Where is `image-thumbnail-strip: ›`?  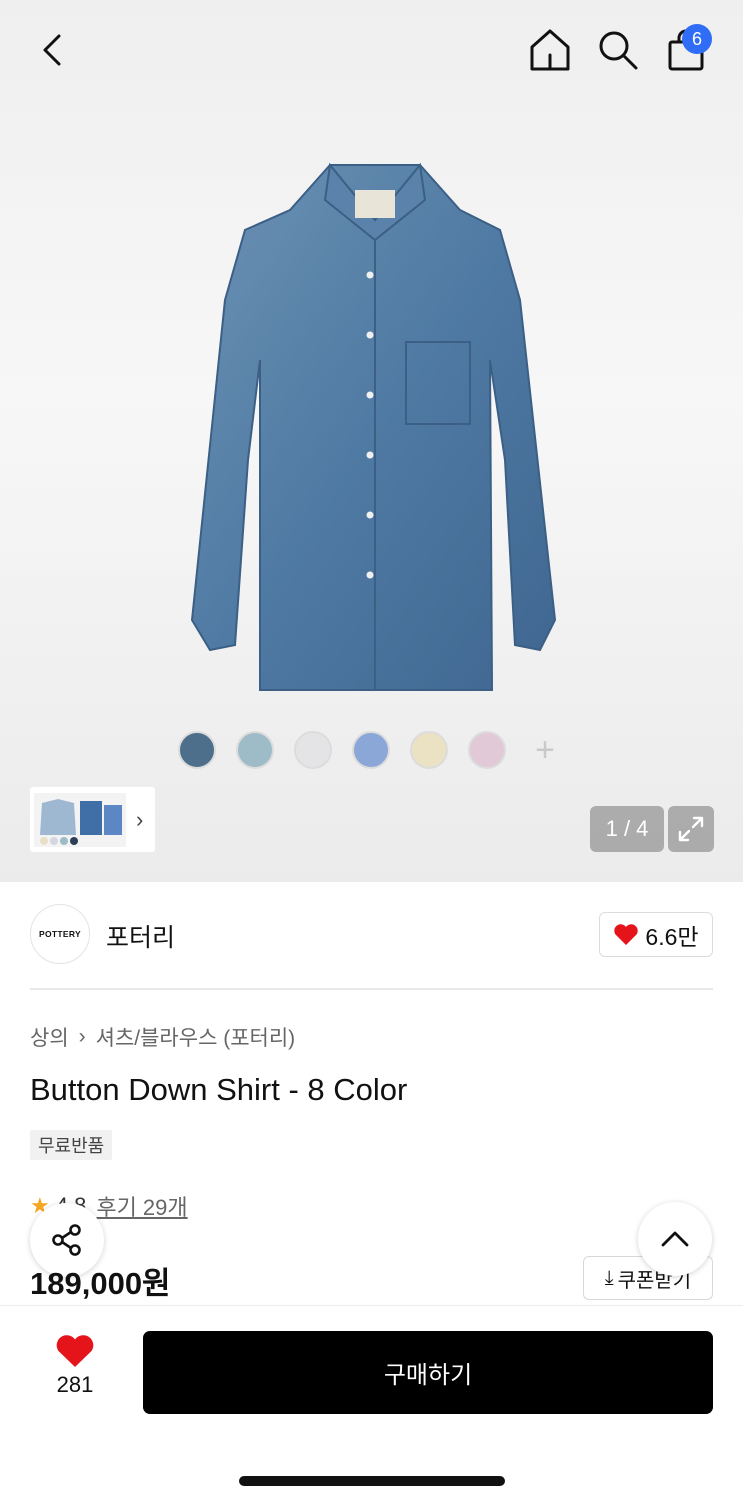 image-thumbnail-strip: › is located at coordinates (92, 819).